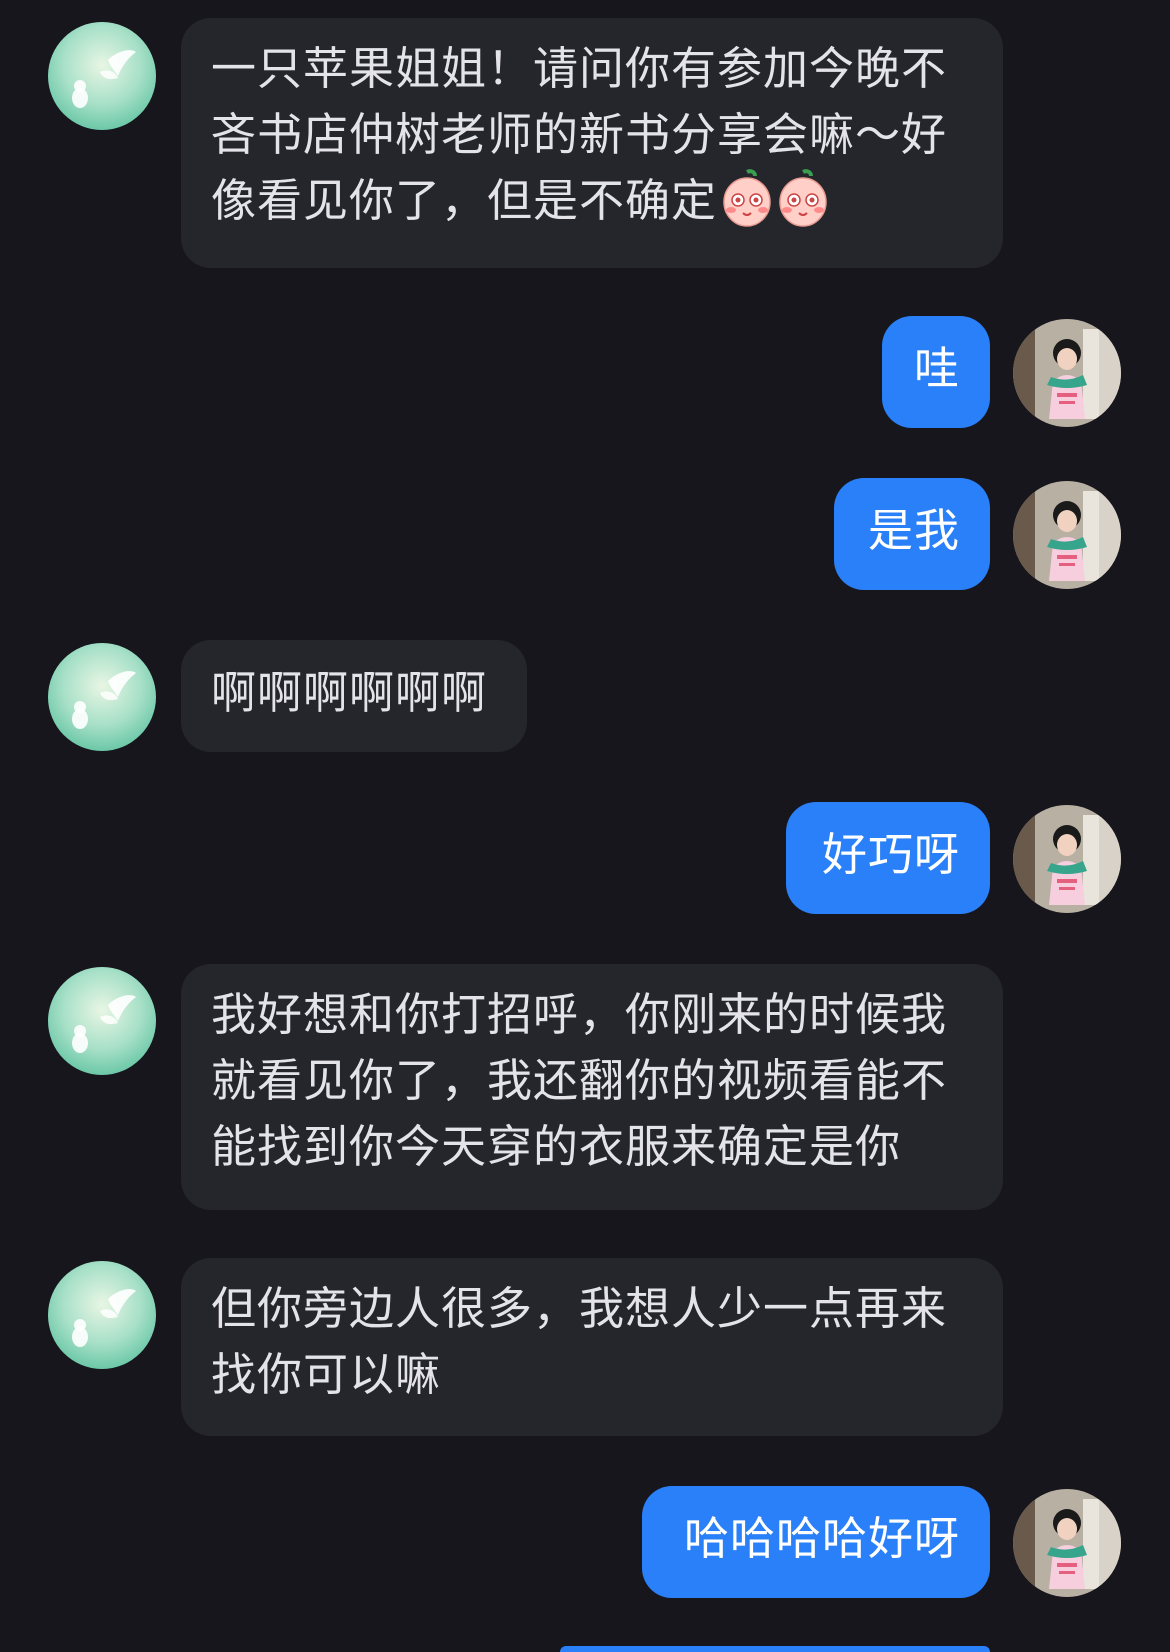 The image size is (1170, 1652). Describe the element at coordinates (775, 1649) in the screenshot. I see `outgoing-message-bubble-partial` at that location.